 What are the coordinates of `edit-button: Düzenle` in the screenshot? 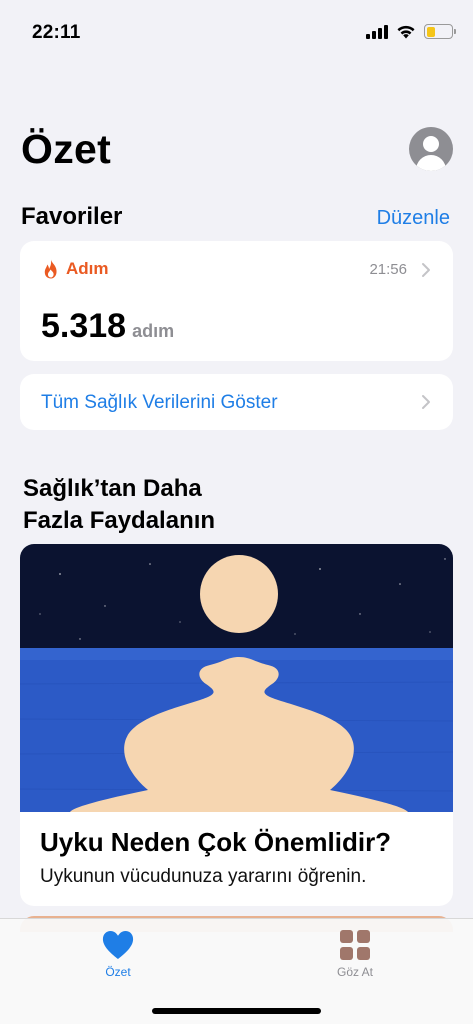 It's located at (413, 218).